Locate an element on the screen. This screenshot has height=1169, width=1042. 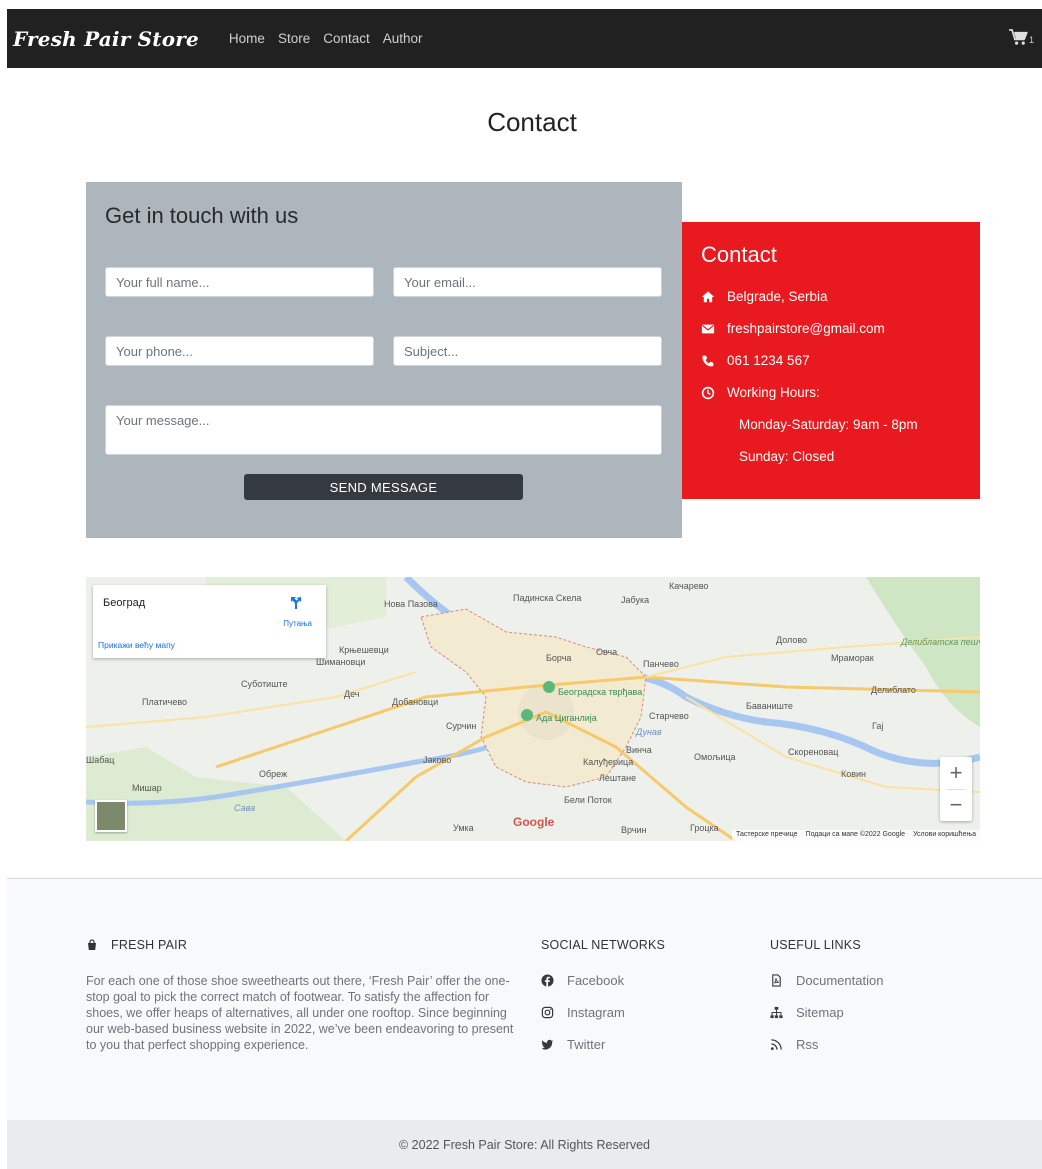
instagram-label: Instagram is located at coordinates (596, 1012).